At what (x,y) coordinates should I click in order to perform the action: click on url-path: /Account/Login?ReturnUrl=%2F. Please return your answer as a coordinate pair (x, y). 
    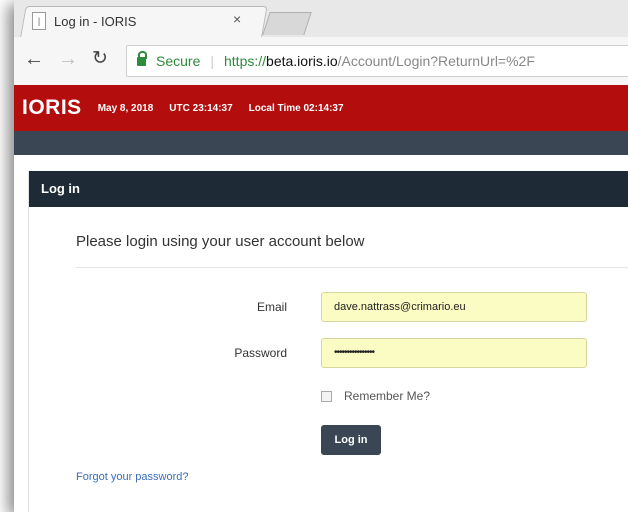
    Looking at the image, I should click on (436, 61).